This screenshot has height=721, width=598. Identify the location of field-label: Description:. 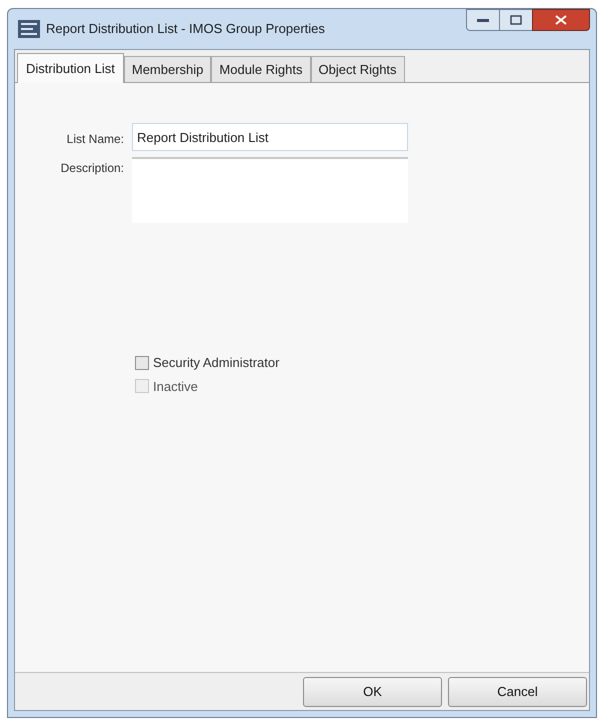
(92, 168).